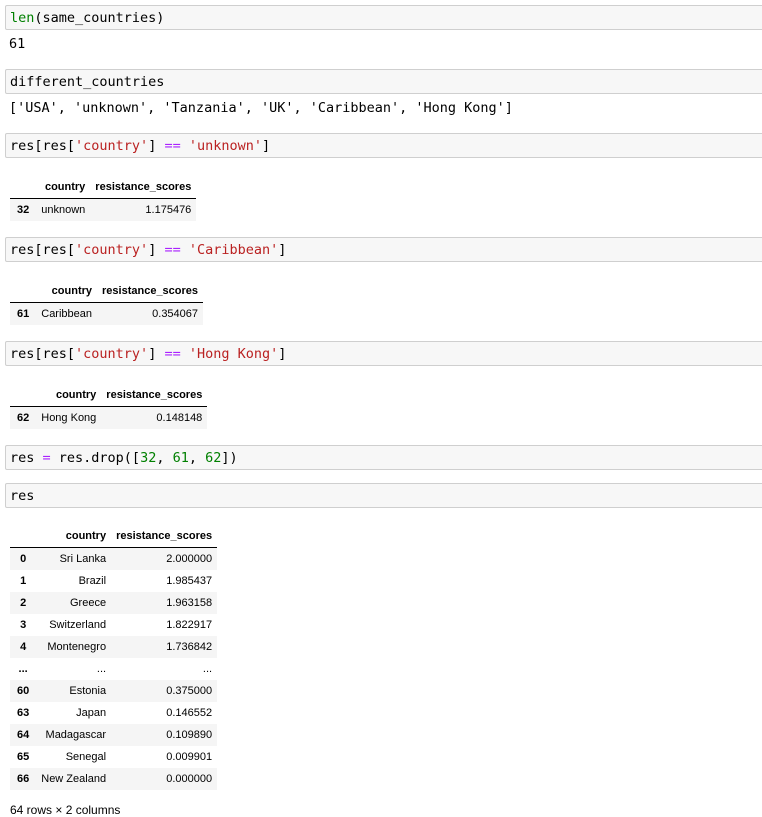  Describe the element at coordinates (189, 603) in the screenshot. I see `score-cell: 1.963158` at that location.